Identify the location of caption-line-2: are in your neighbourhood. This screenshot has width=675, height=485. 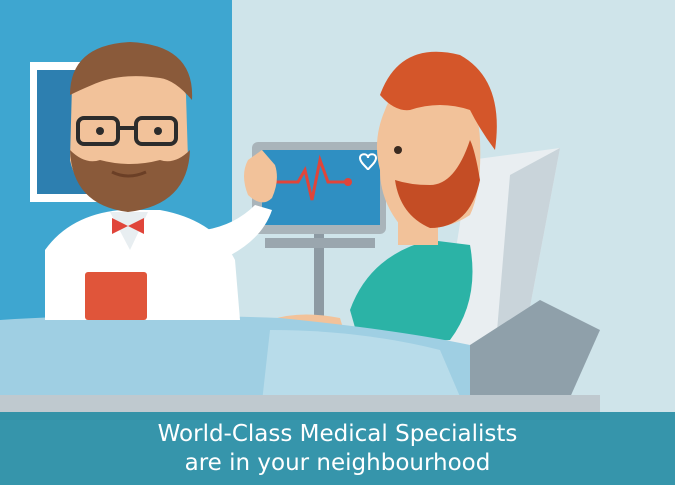
(337, 462).